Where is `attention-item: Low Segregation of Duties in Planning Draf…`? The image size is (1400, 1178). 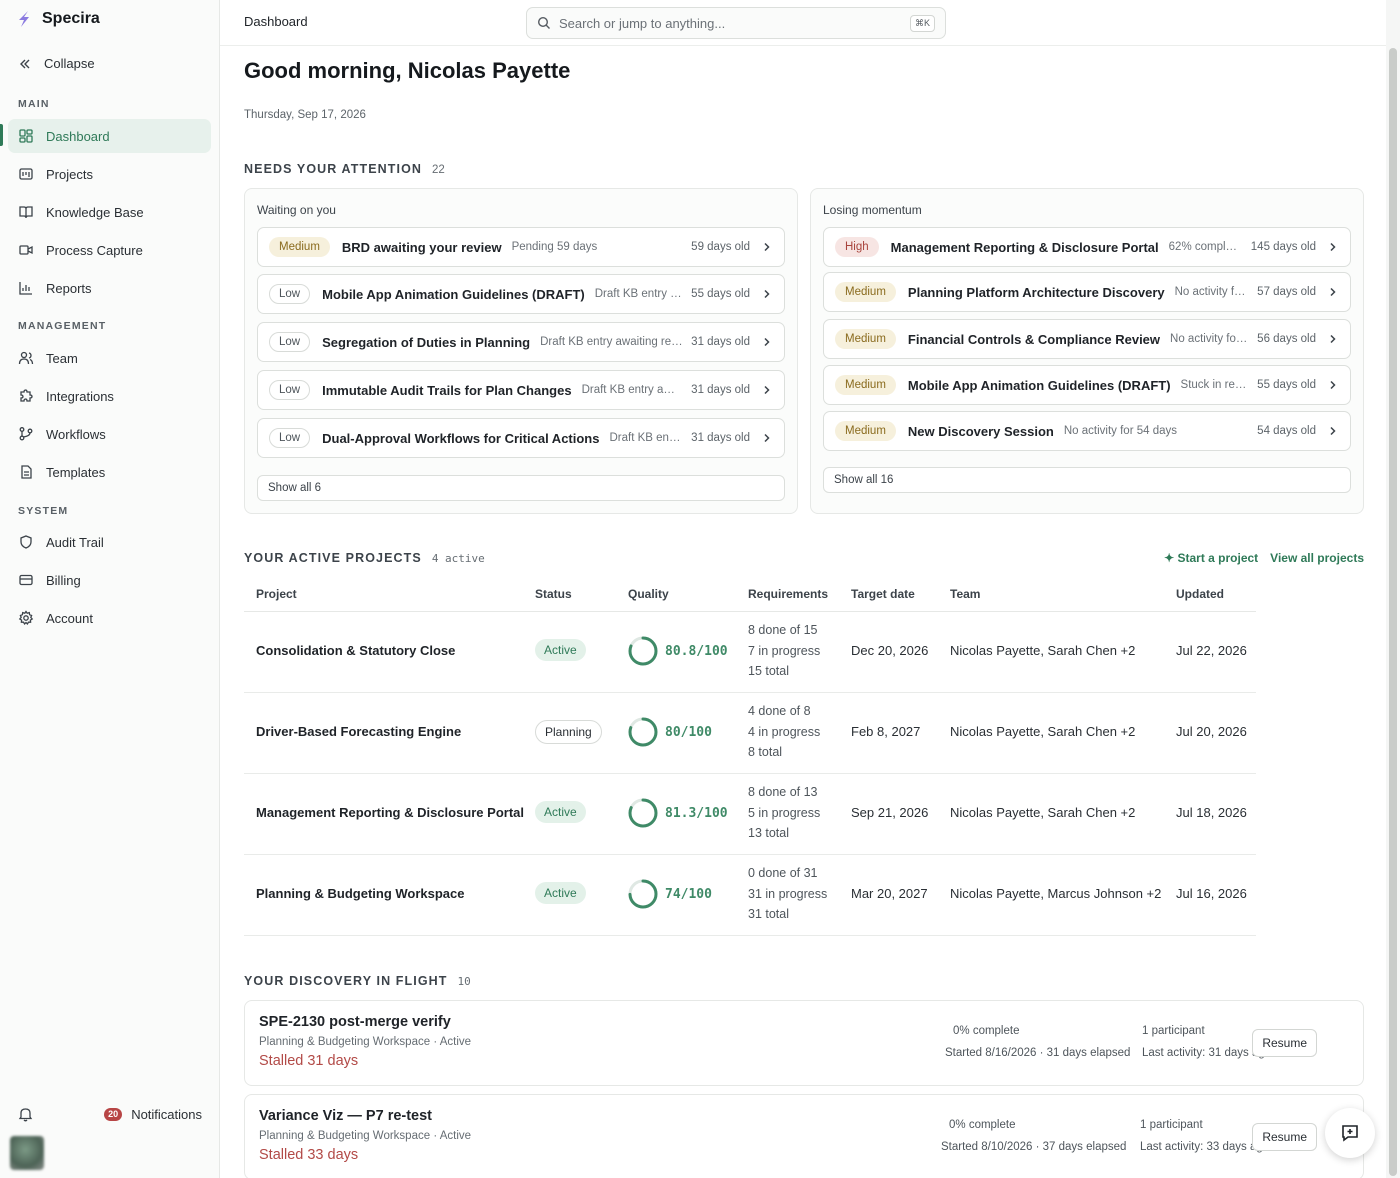 attention-item: Low Segregation of Duties in Planning Draf… is located at coordinates (521, 342).